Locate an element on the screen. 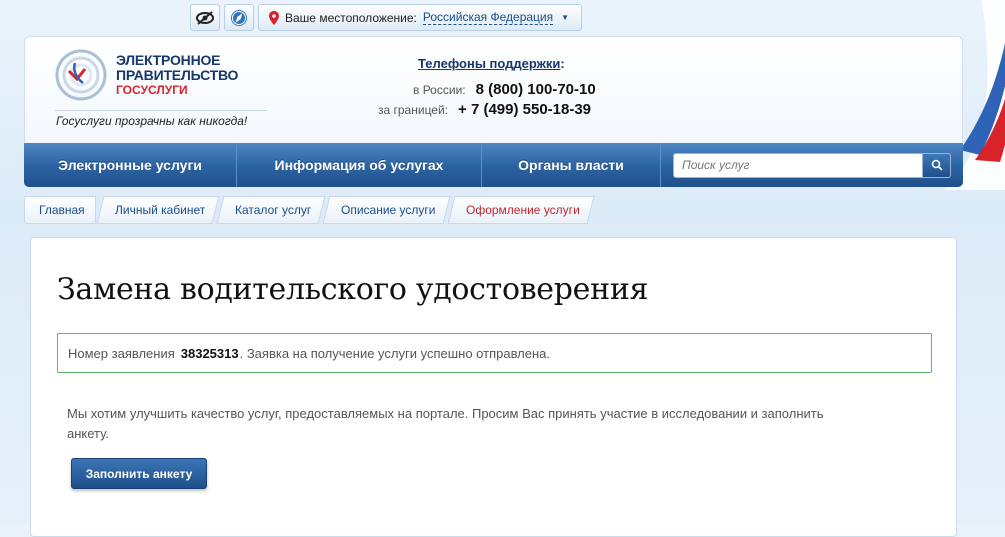 The image size is (1005, 537). phone-abroad: за границей: + 7 (499) 550-18-39 is located at coordinates (484, 109).